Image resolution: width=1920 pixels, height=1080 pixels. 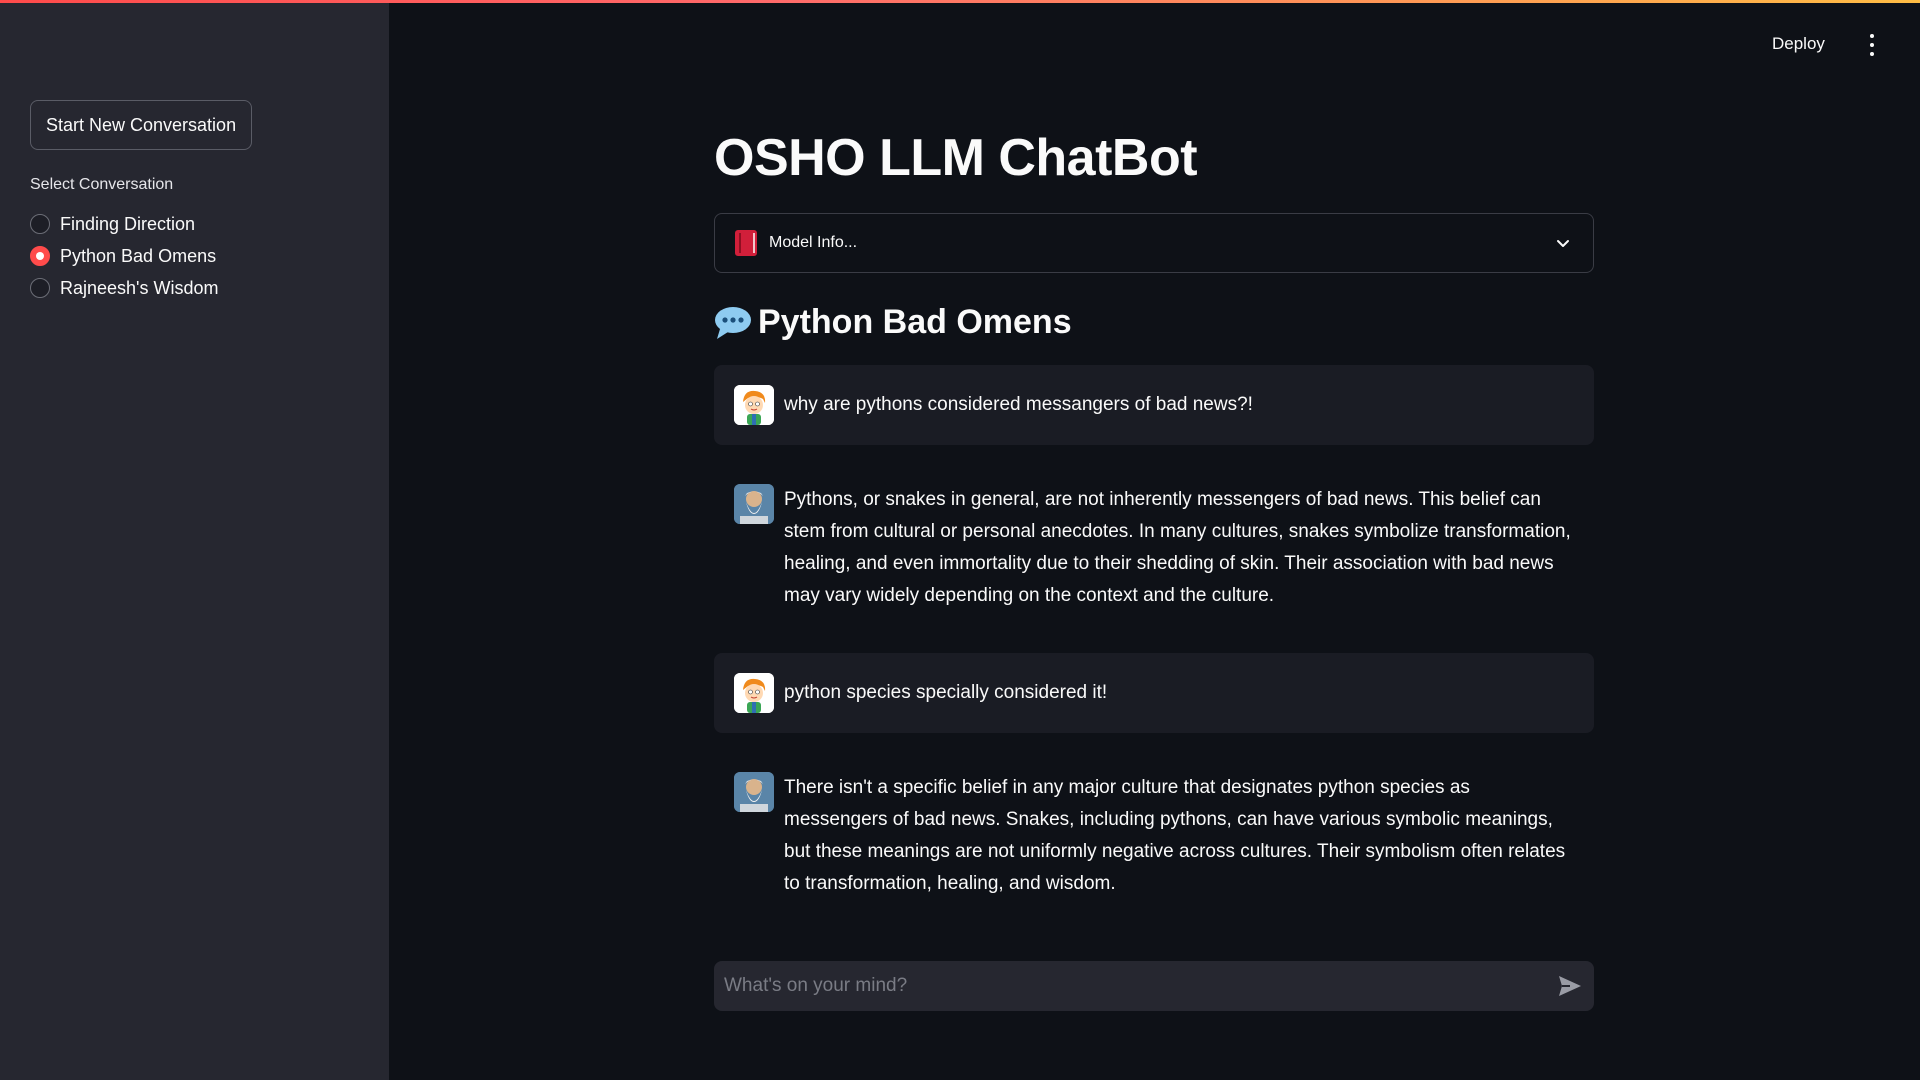 I want to click on red-book-icon, so click(x=746, y=243).